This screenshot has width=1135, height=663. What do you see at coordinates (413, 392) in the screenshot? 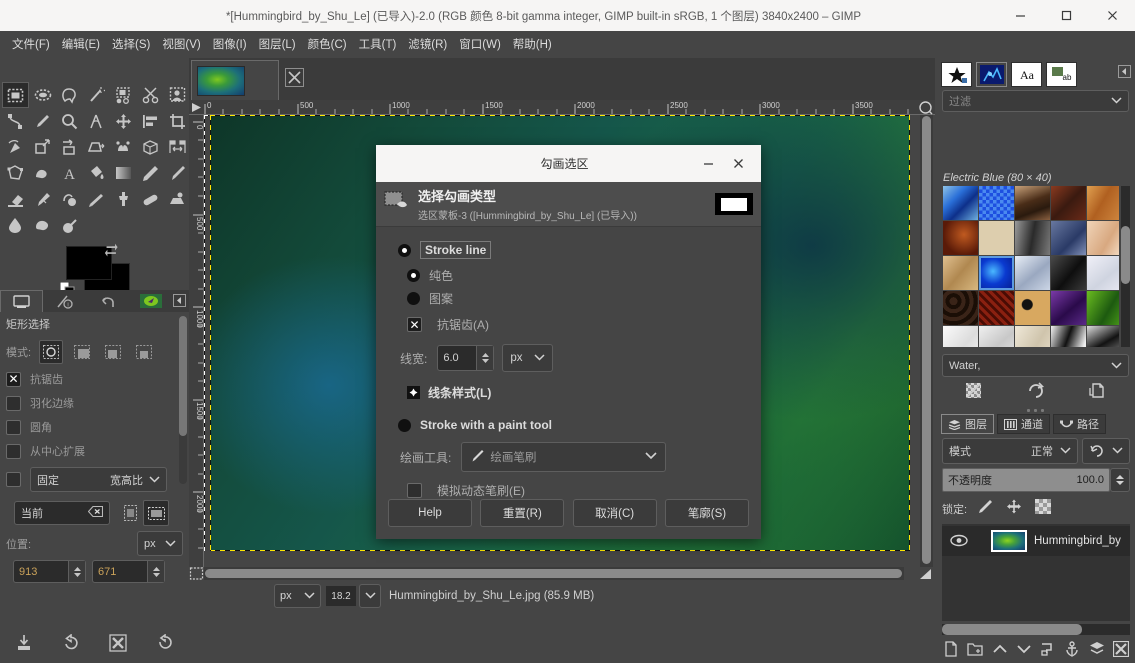
I see `expander-icon` at bounding box center [413, 392].